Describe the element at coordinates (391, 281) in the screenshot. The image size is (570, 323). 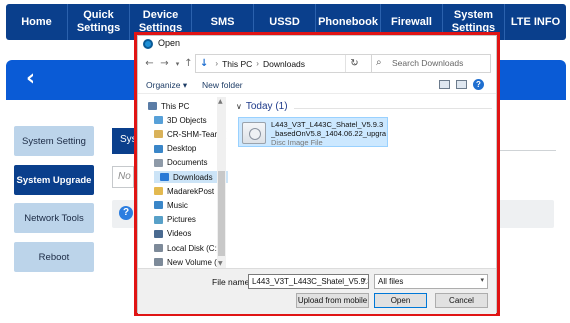
I see `file-type-value: All files` at that location.